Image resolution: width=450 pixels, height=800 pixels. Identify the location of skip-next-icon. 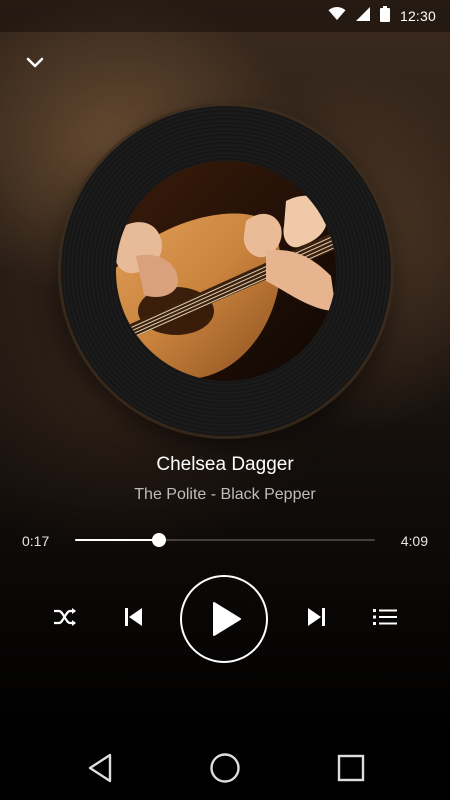
(317, 619).